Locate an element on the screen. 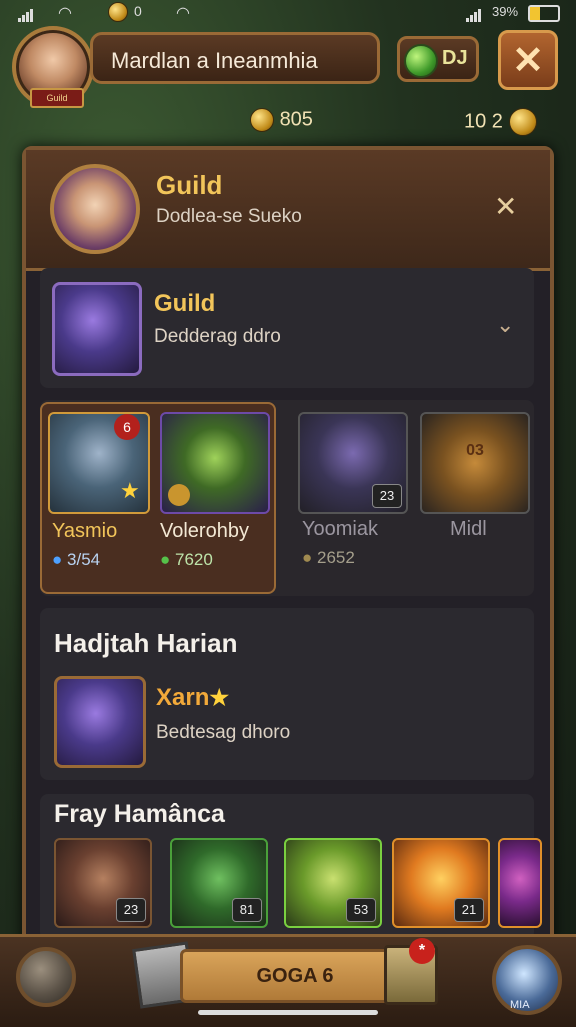 The width and height of the screenshot is (576, 1027). profile-label: MIA is located at coordinates (520, 1005).